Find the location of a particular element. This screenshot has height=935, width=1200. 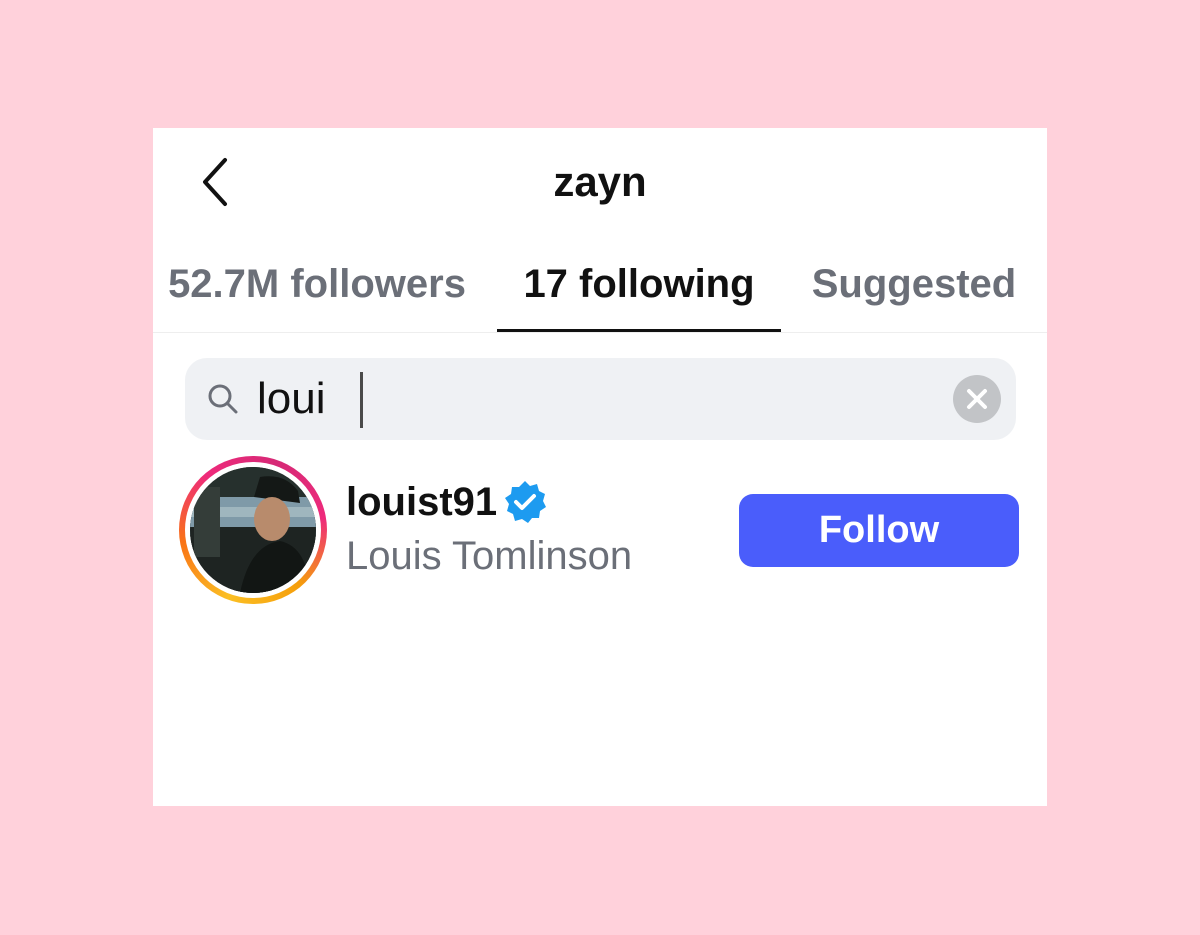

avatar-photo is located at coordinates (253, 530).